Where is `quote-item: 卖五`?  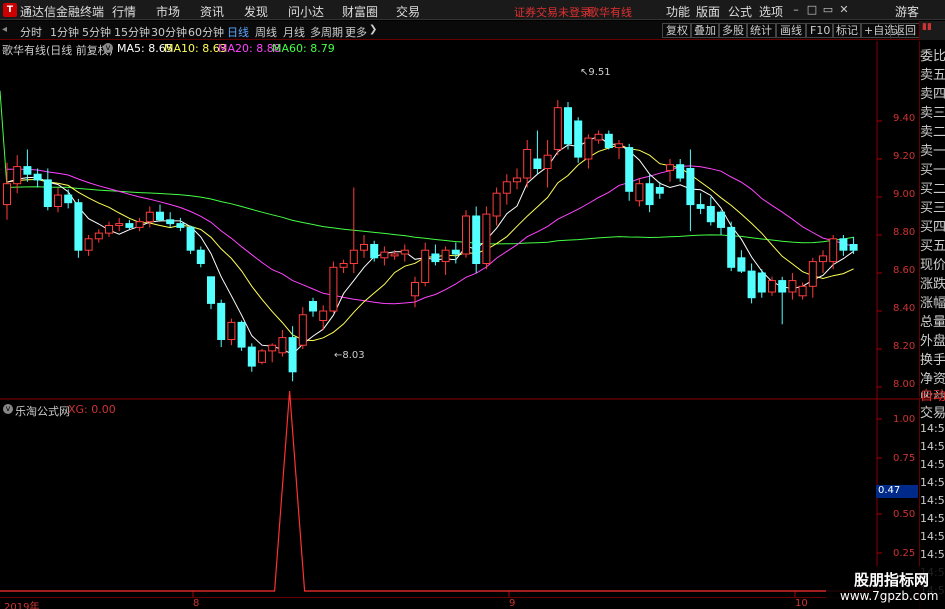 quote-item: 卖五 is located at coordinates (932, 73).